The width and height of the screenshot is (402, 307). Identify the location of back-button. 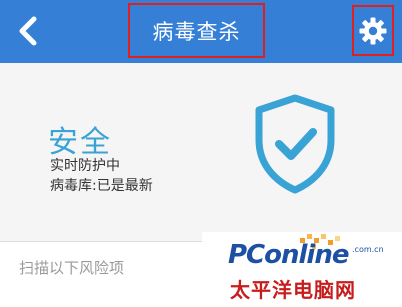
(28, 31).